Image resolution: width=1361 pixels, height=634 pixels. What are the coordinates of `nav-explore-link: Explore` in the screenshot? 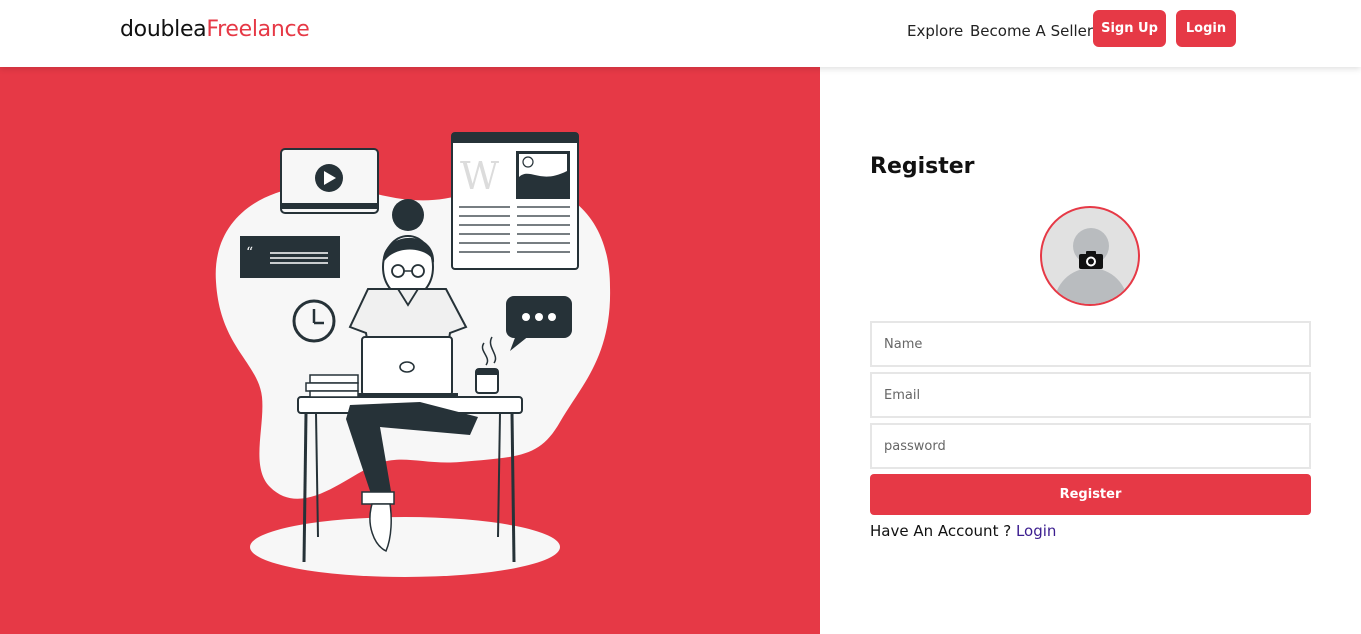 It's located at (935, 31).